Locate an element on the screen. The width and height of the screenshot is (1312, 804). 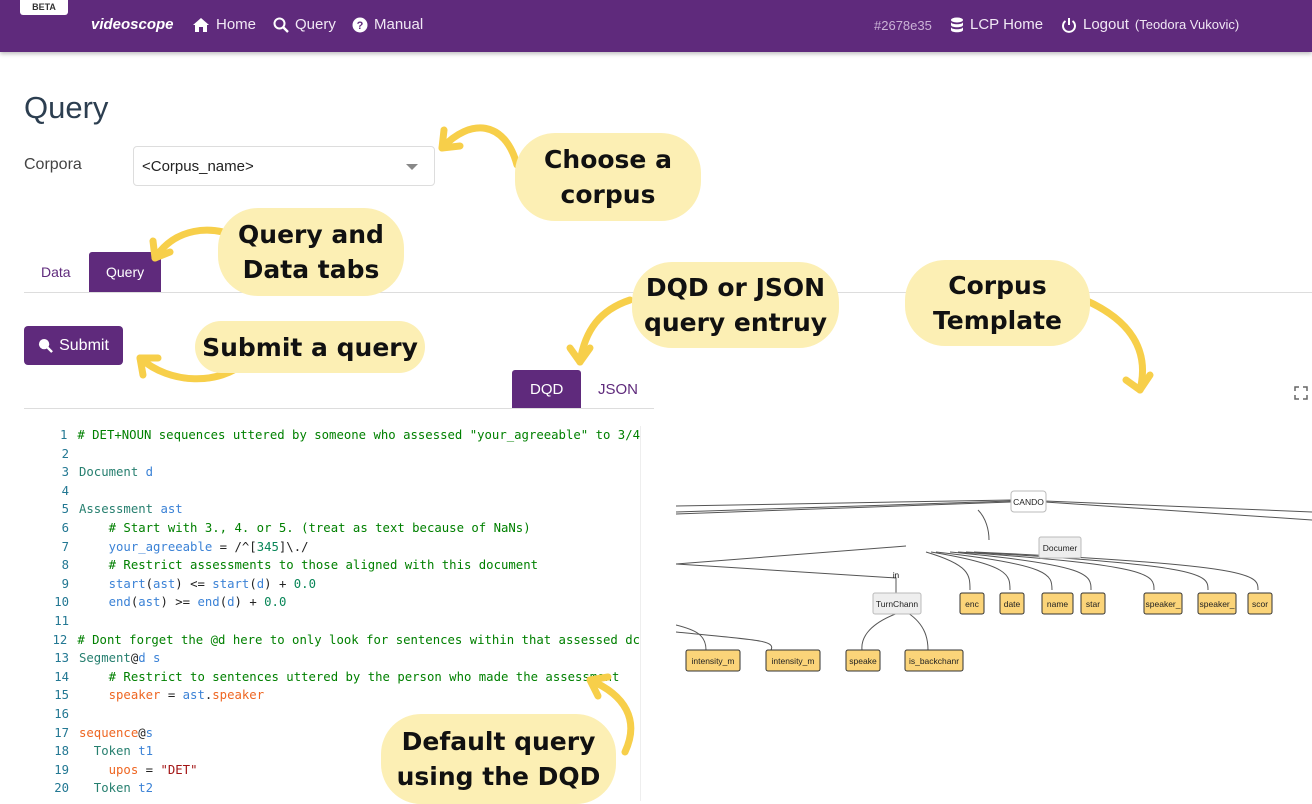
code-token: ]\./ is located at coordinates (293, 546).